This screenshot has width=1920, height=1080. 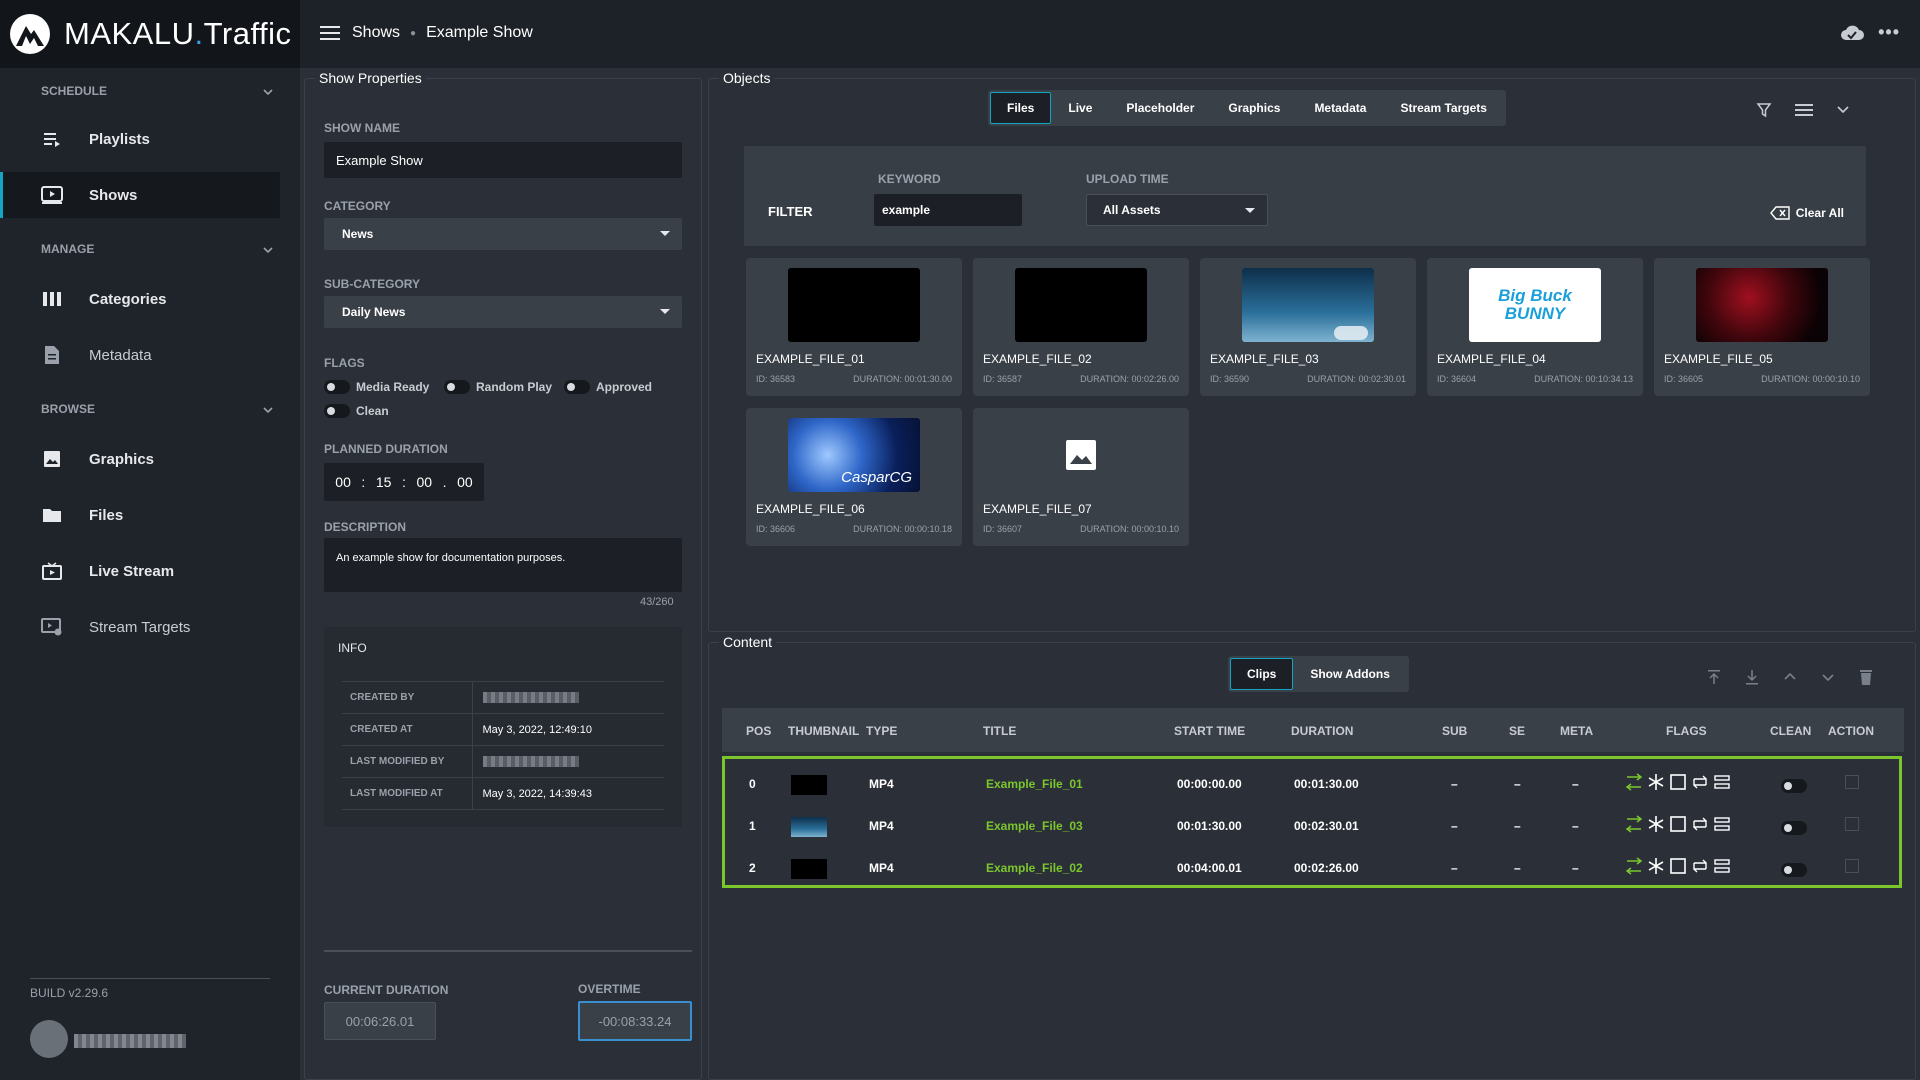 I want to click on flag-clean: Clean, so click(x=356, y=411).